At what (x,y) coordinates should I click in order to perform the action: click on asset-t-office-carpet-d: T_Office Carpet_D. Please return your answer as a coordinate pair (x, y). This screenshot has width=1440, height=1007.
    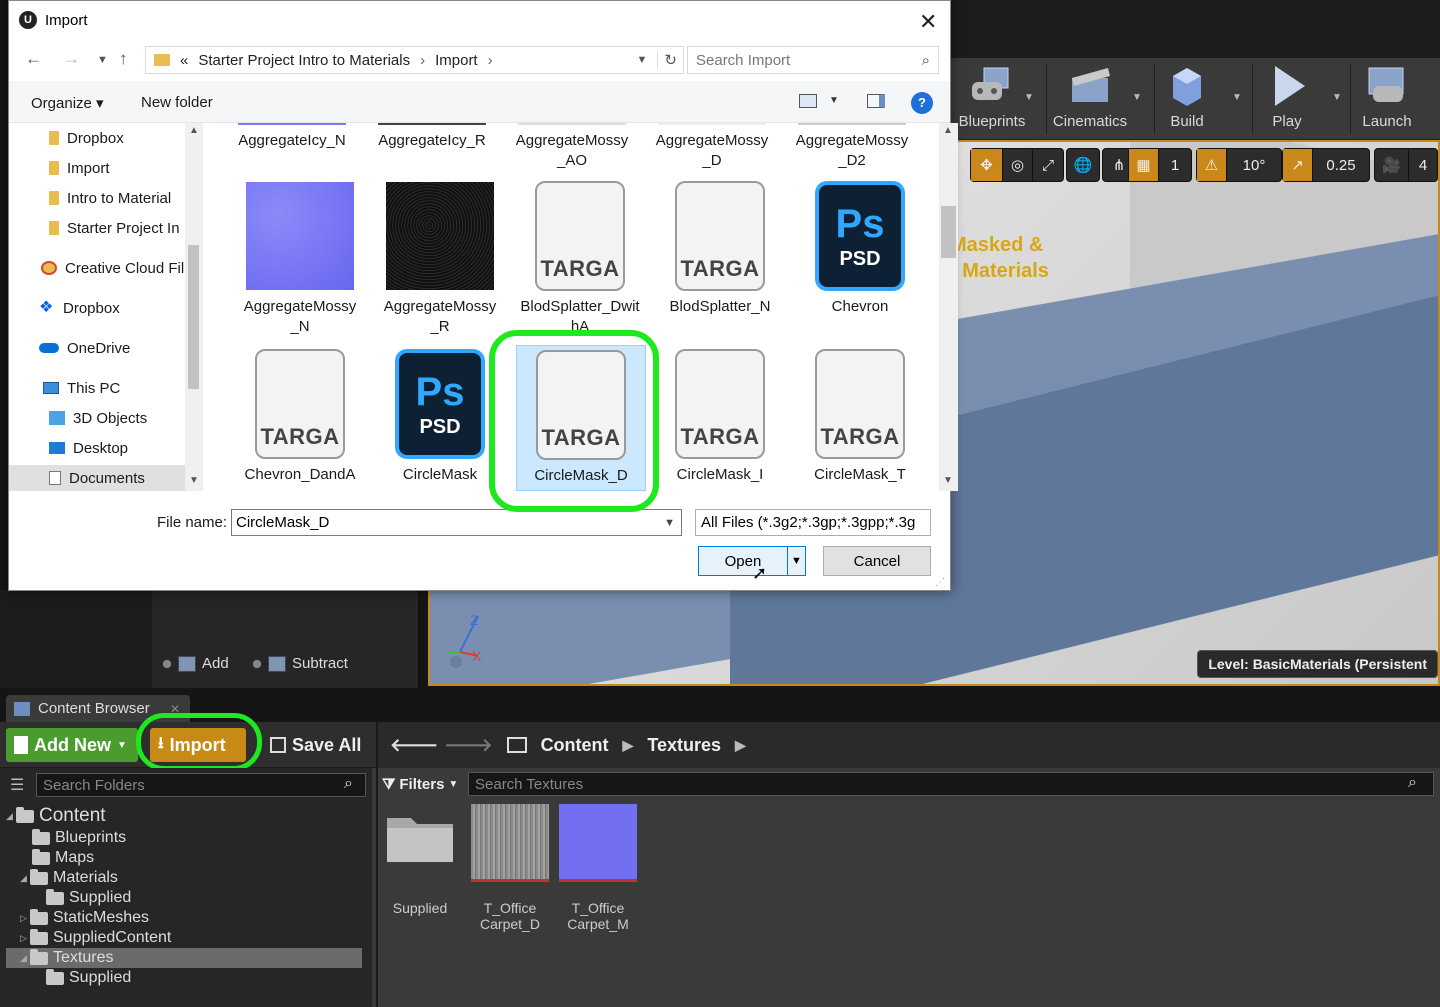
    Looking at the image, I should click on (510, 868).